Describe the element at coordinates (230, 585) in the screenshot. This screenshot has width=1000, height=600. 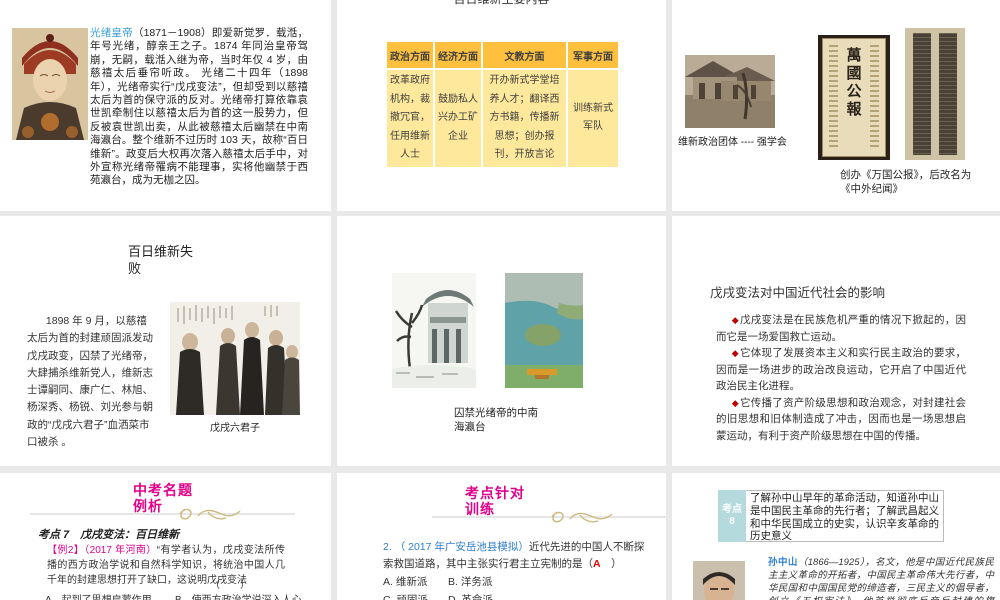
I see `answer-brackets: （ ）` at that location.